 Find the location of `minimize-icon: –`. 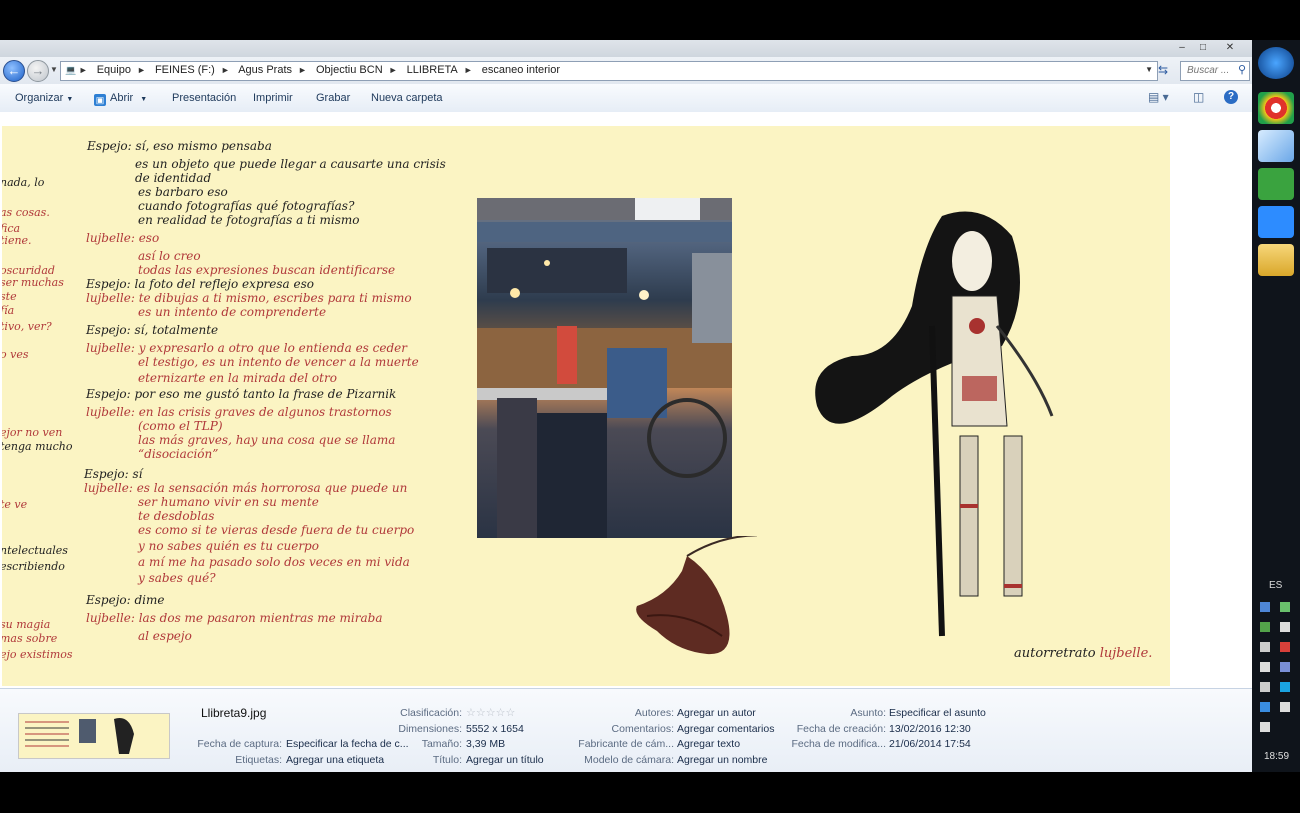

minimize-icon: – is located at coordinates (1182, 48).